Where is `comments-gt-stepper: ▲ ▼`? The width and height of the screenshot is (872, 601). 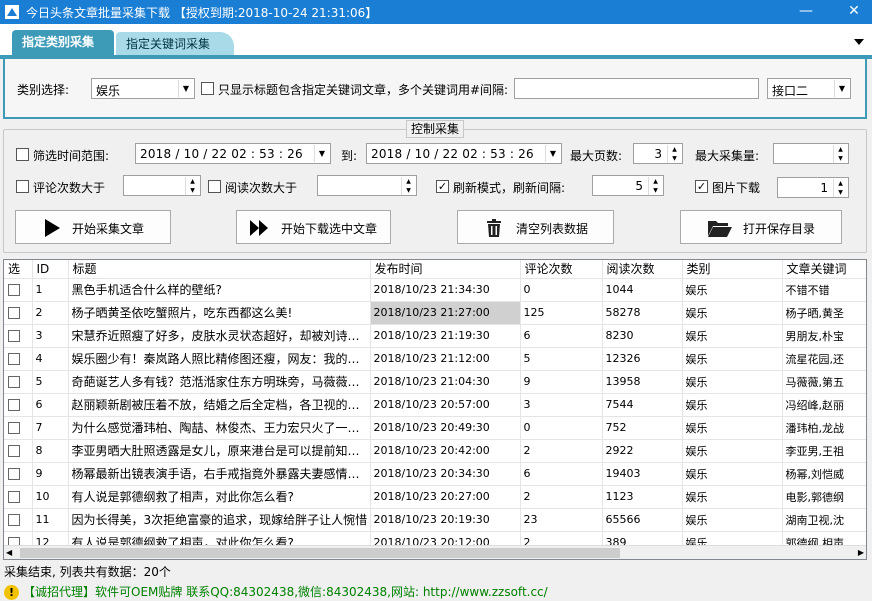 comments-gt-stepper: ▲ ▼ is located at coordinates (162, 185).